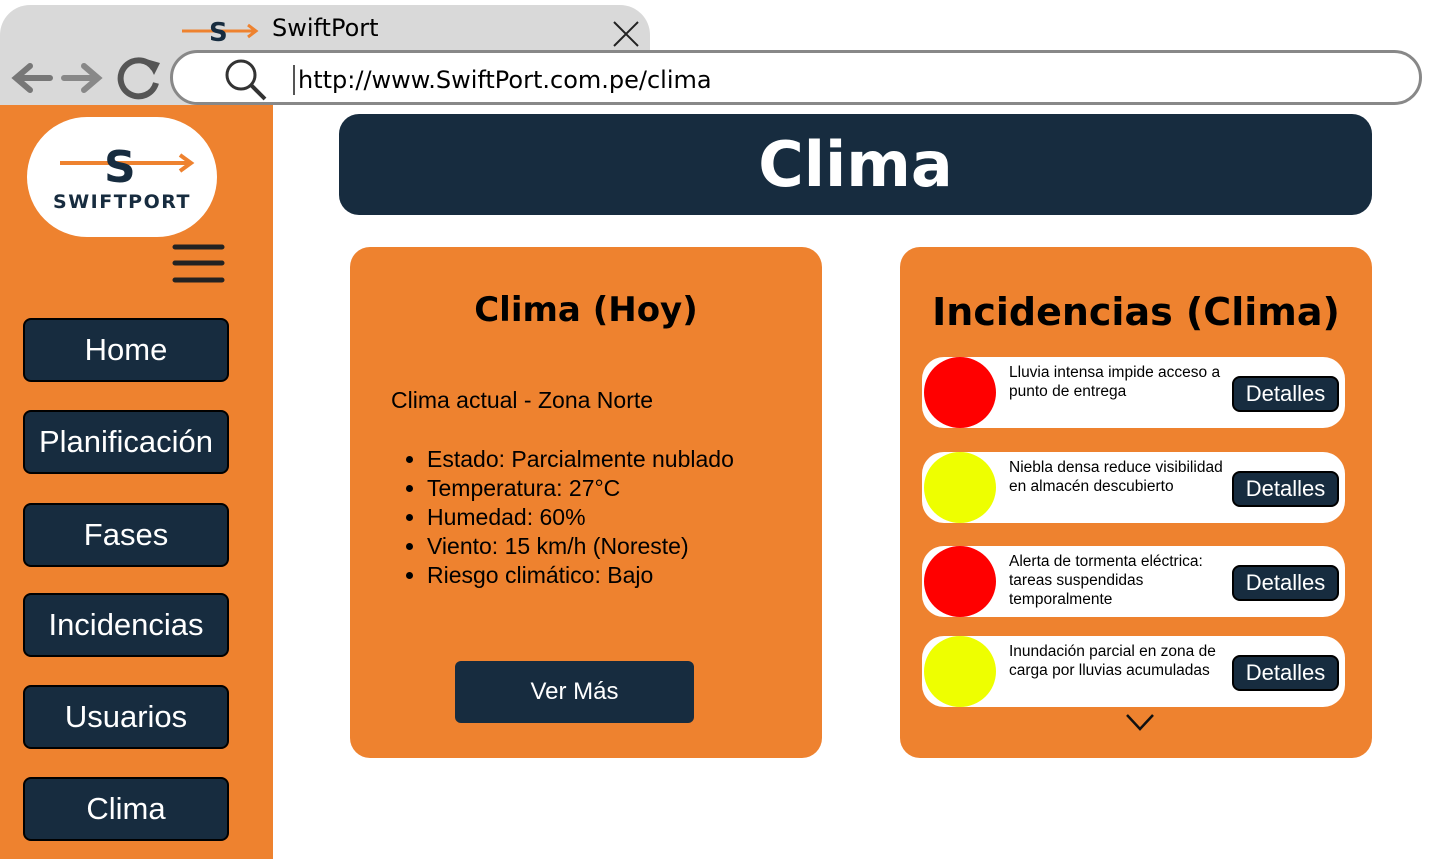 This screenshot has height=859, width=1440. What do you see at coordinates (580, 459) in the screenshot?
I see `weather-status: Estado: Parcialmente nublado` at bounding box center [580, 459].